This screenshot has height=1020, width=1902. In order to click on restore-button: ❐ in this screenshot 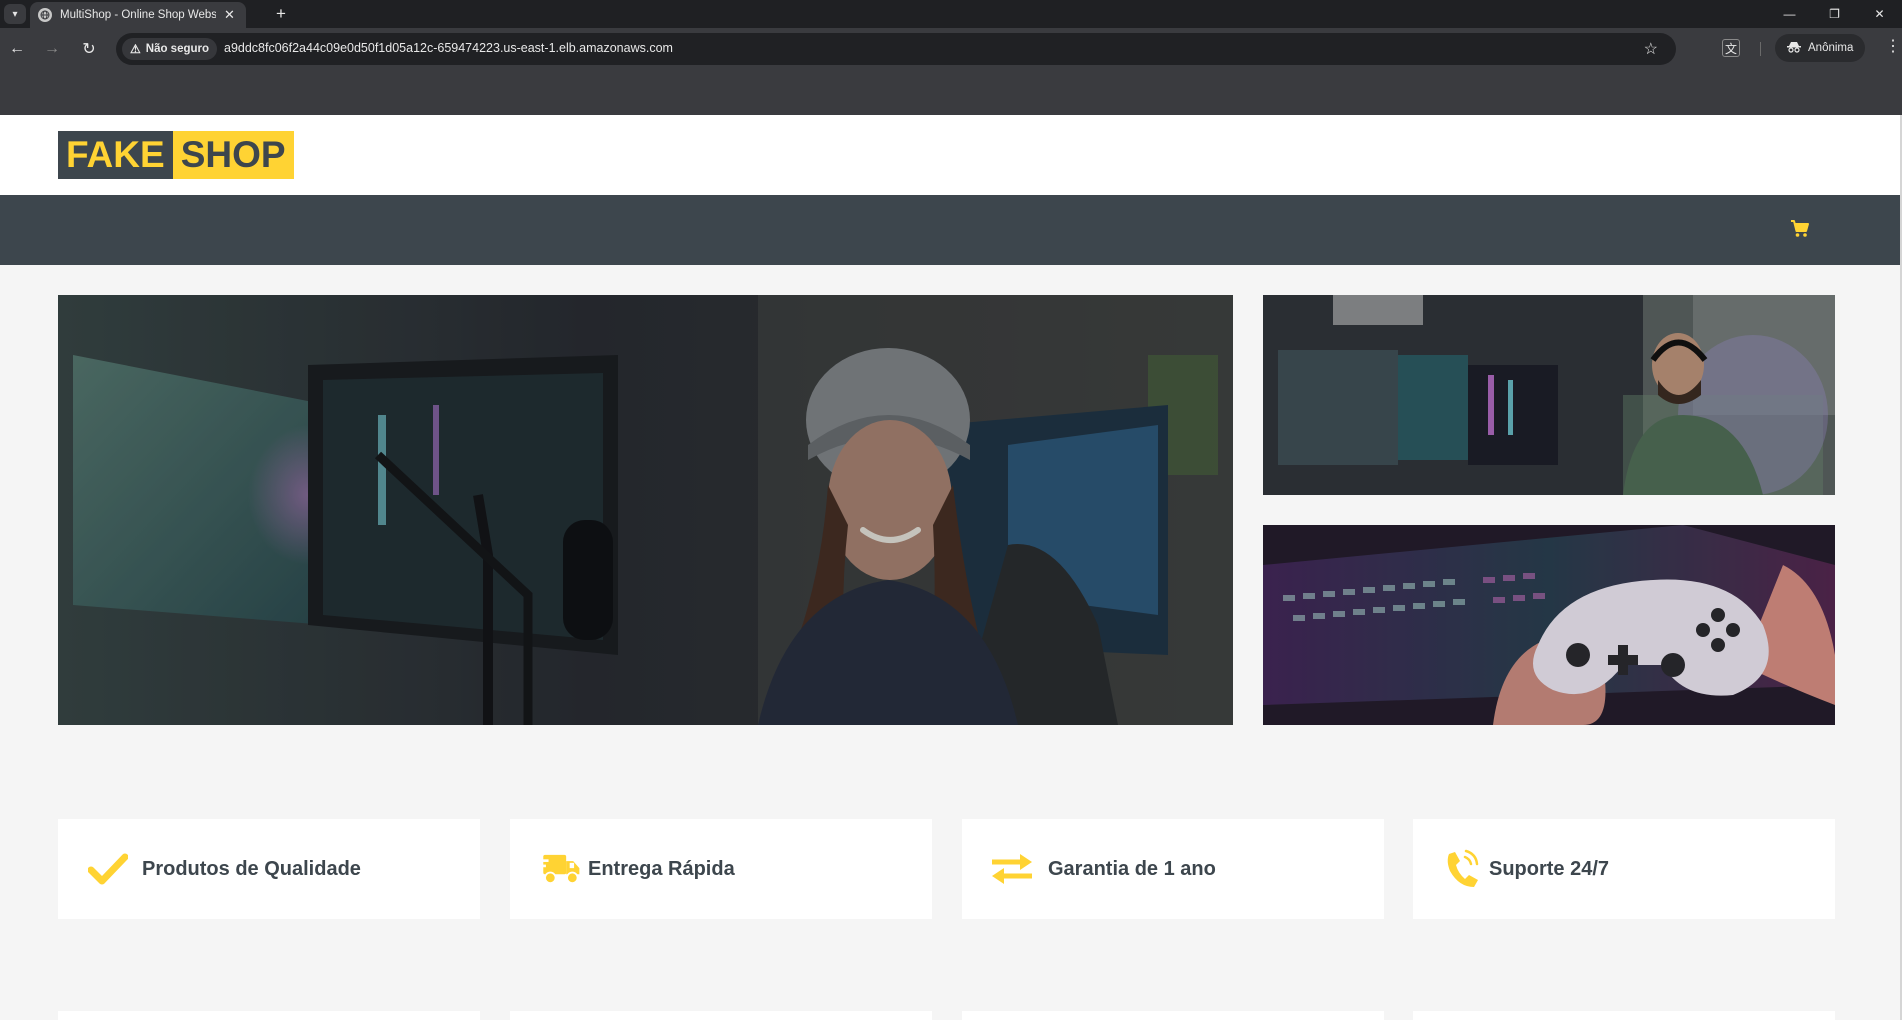, I will do `click(1834, 14)`.